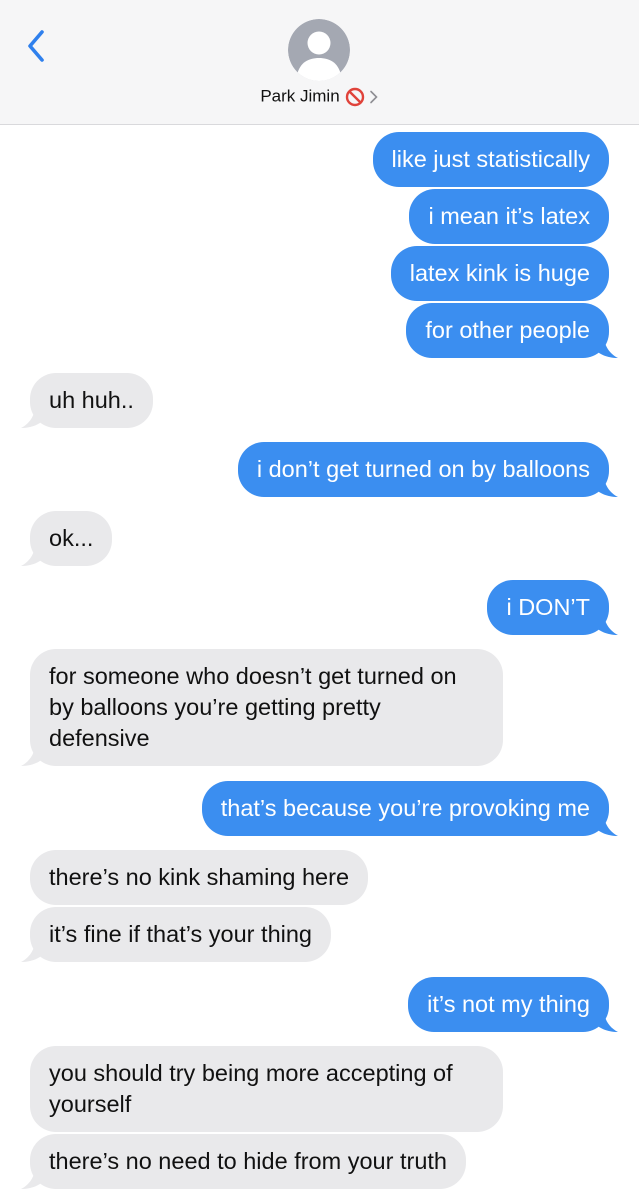  I want to click on back-button, so click(37, 46).